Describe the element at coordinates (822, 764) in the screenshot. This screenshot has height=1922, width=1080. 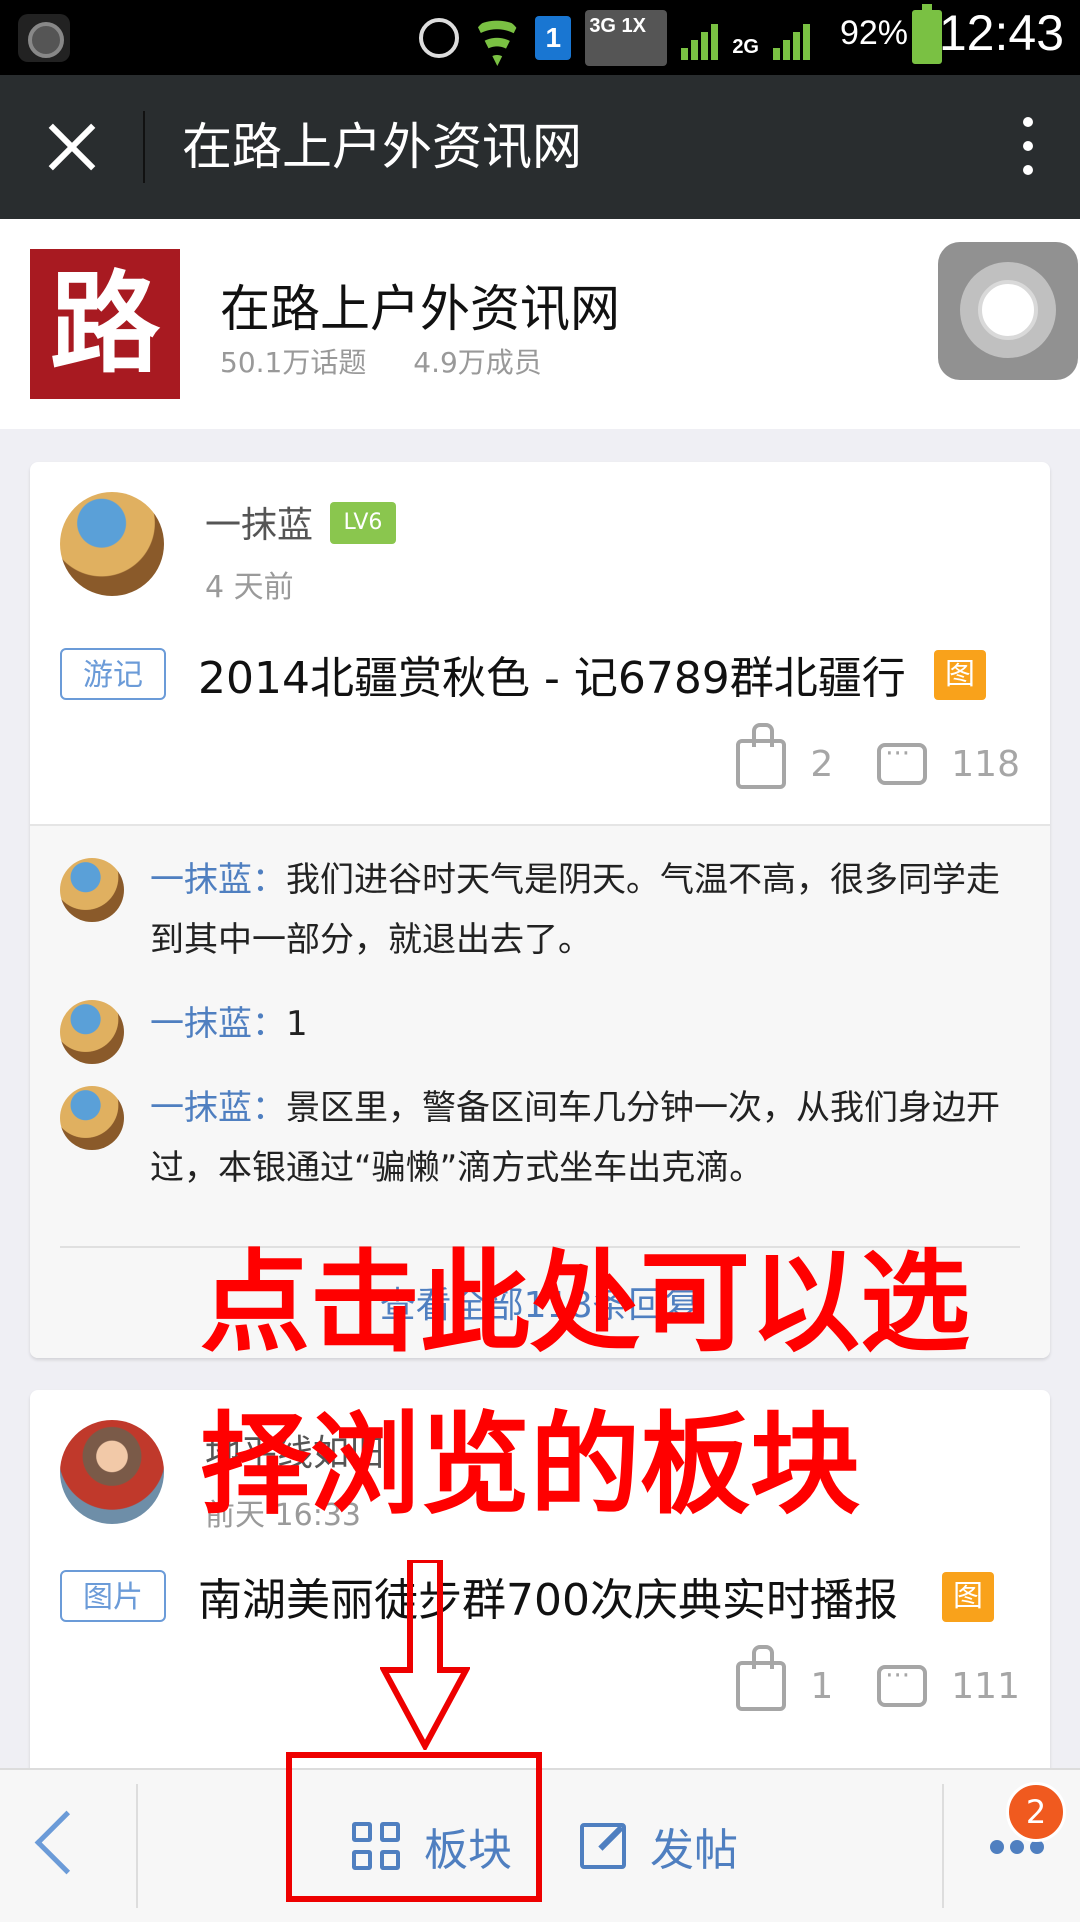
I see `like-count: 2` at that location.